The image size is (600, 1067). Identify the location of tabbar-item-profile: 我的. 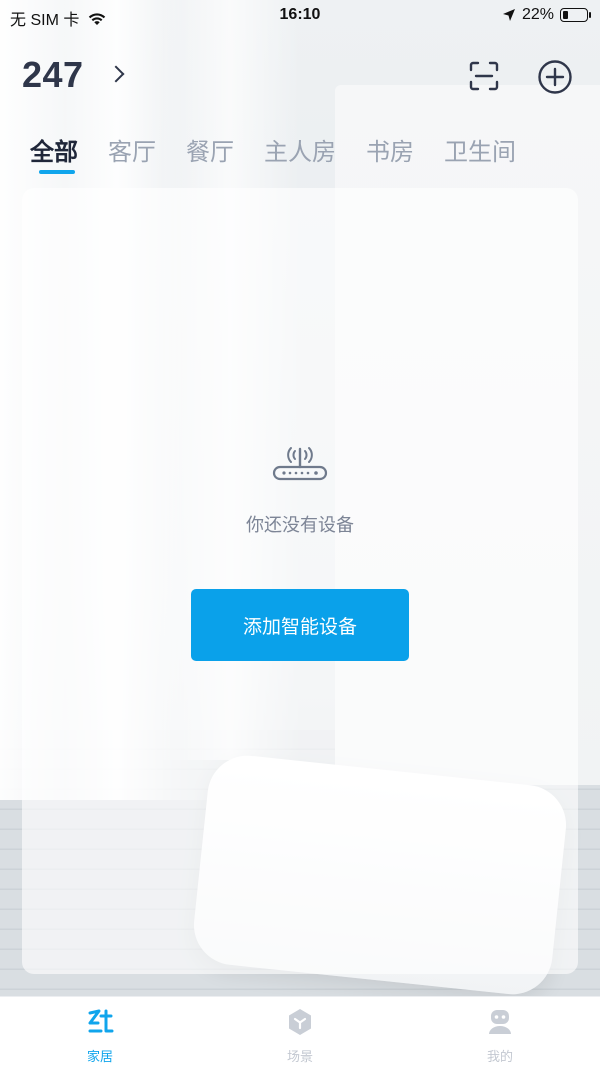
(500, 1032).